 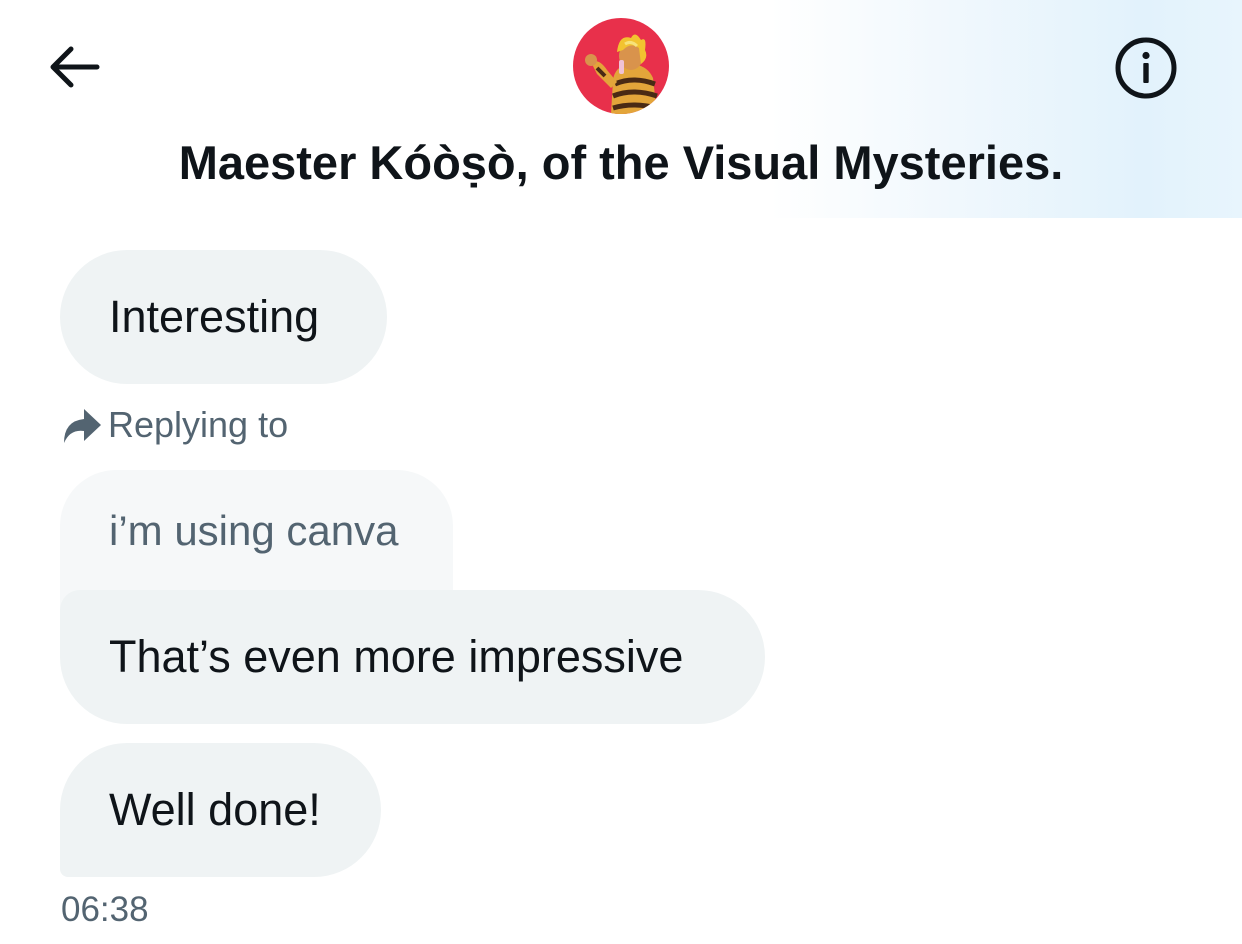 What do you see at coordinates (214, 316) in the screenshot?
I see `message-text: Interesting` at bounding box center [214, 316].